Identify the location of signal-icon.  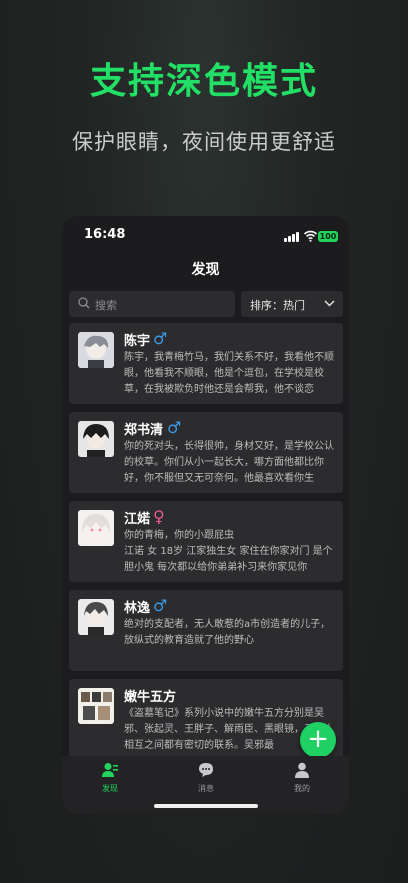
(292, 237).